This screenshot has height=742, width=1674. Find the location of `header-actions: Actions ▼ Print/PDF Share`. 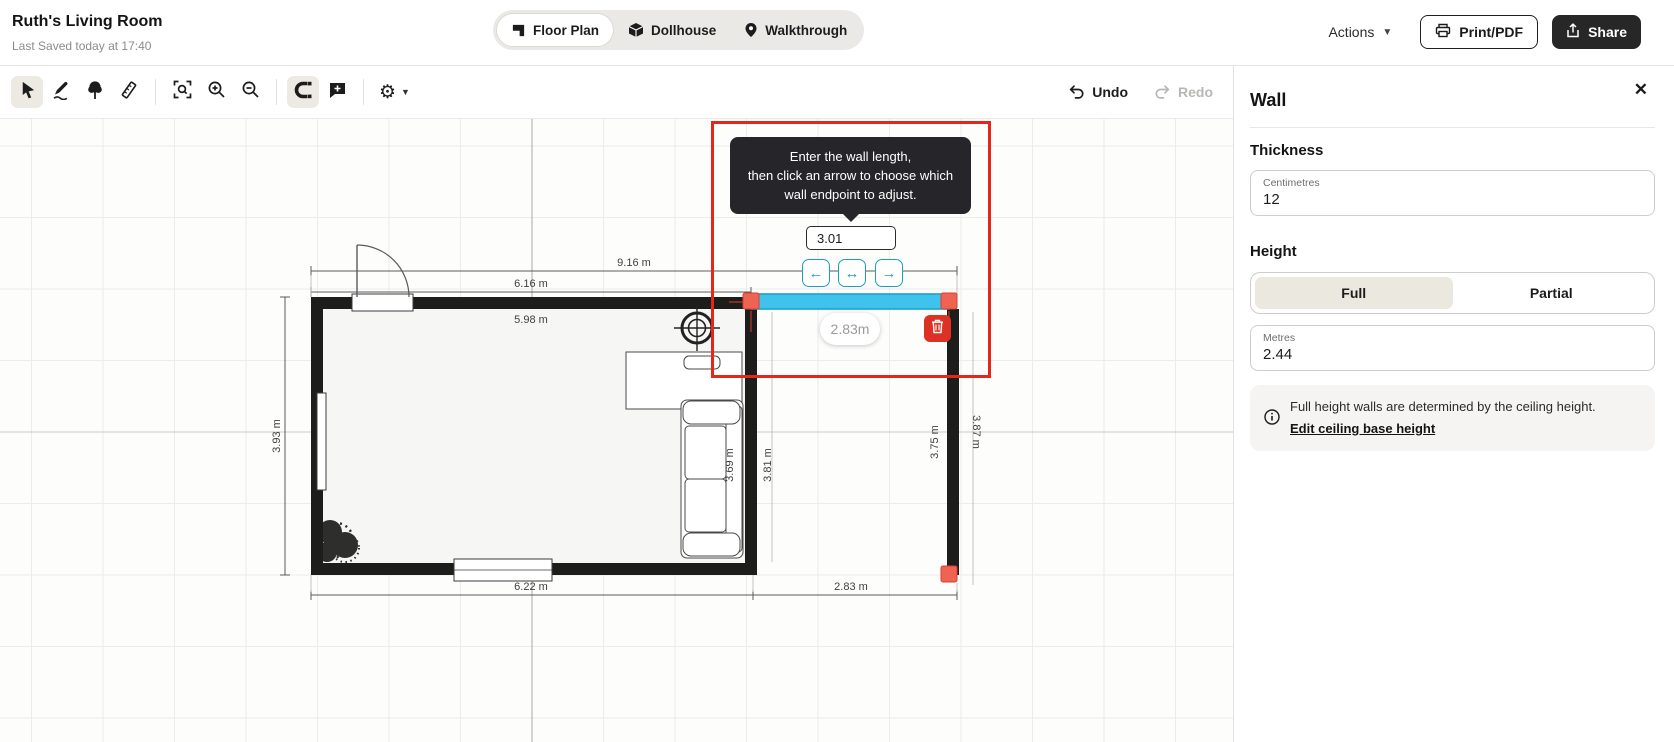

header-actions: Actions ▼ Print/PDF Share is located at coordinates (1484, 32).